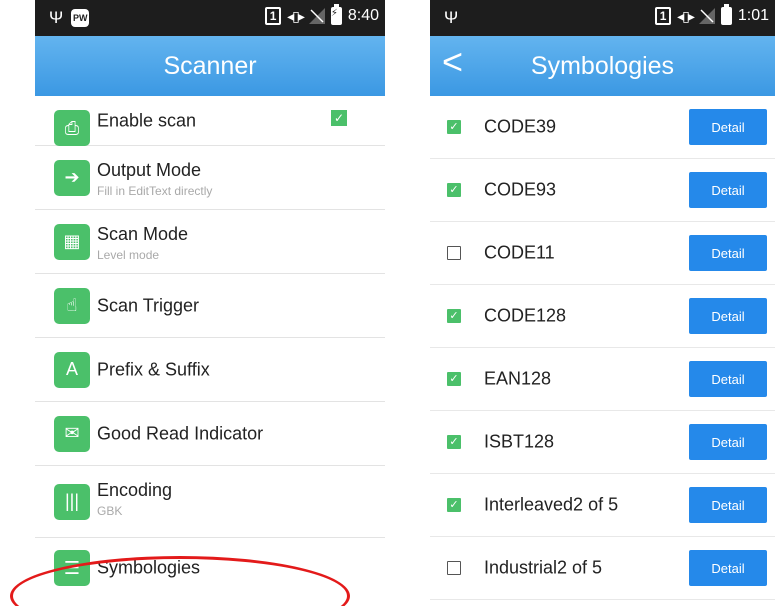 The height and width of the screenshot is (606, 775). Describe the element at coordinates (753, 15) in the screenshot. I see `status-time: 1:01` at that location.